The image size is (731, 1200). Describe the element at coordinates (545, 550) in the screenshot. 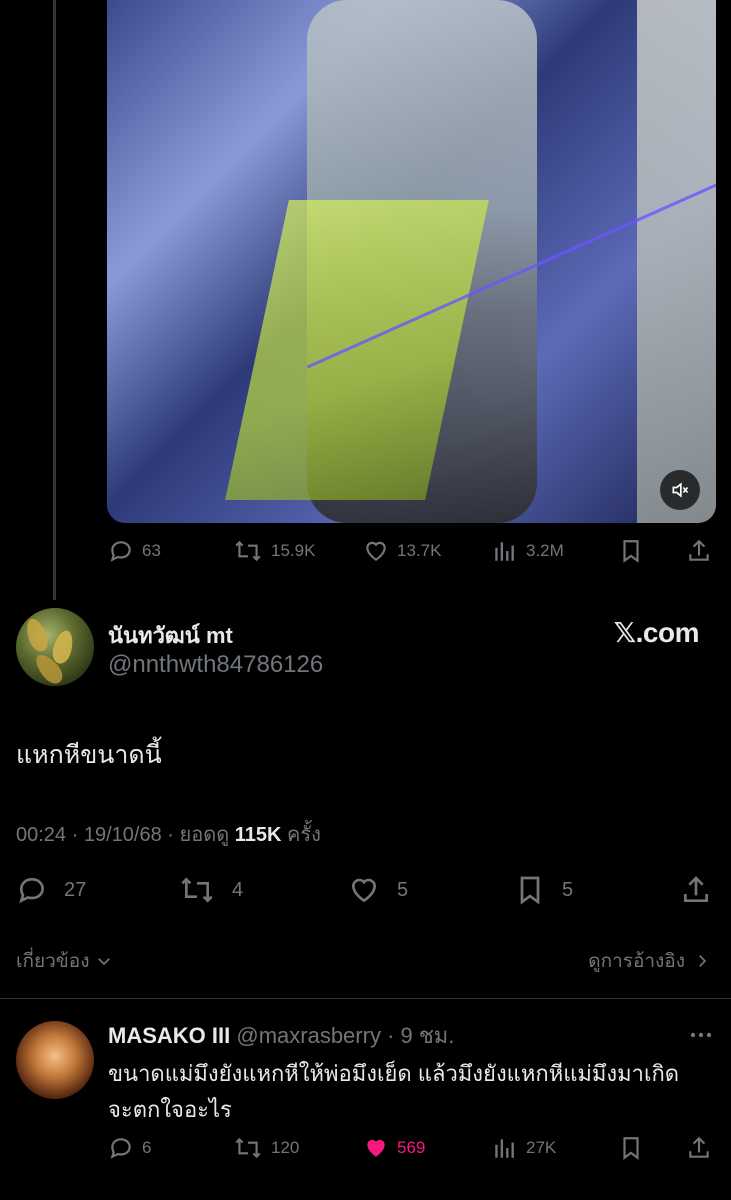

I see `views-count: 3.2M` at that location.